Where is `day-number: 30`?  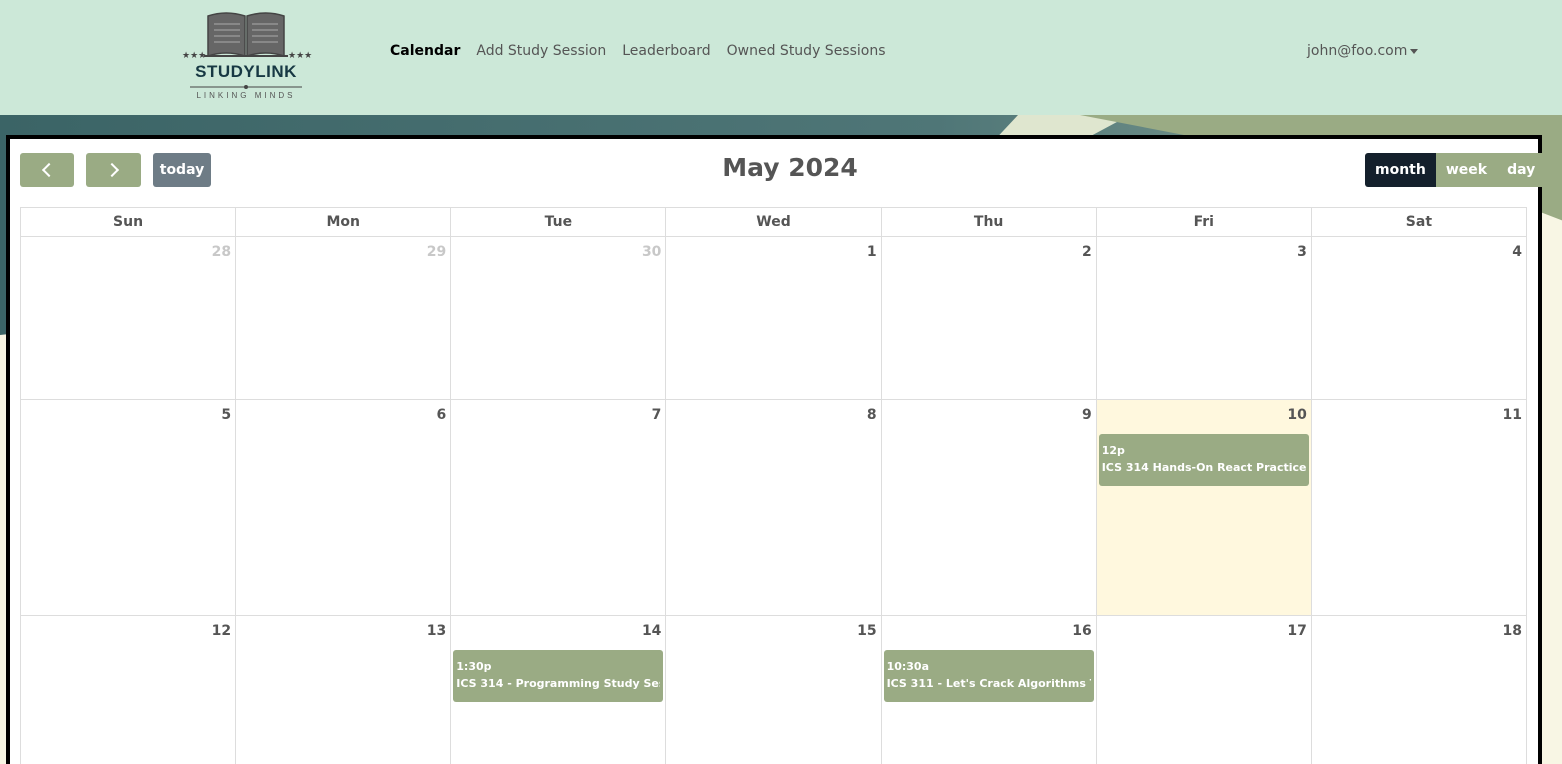 day-number: 30 is located at coordinates (651, 252).